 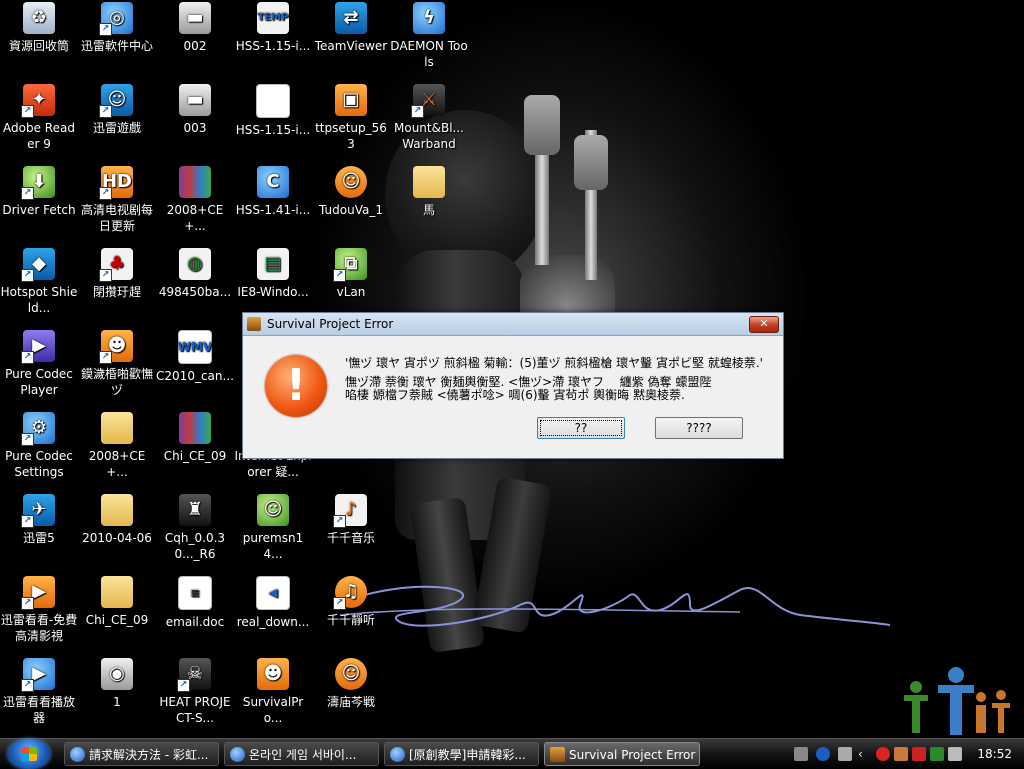 I want to click on mount-blade-icon: ⚔ ↗, so click(x=428, y=101).